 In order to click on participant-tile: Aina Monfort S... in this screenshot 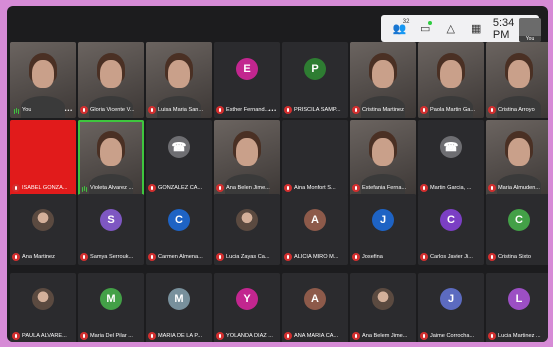, I will do `click(315, 158)`.